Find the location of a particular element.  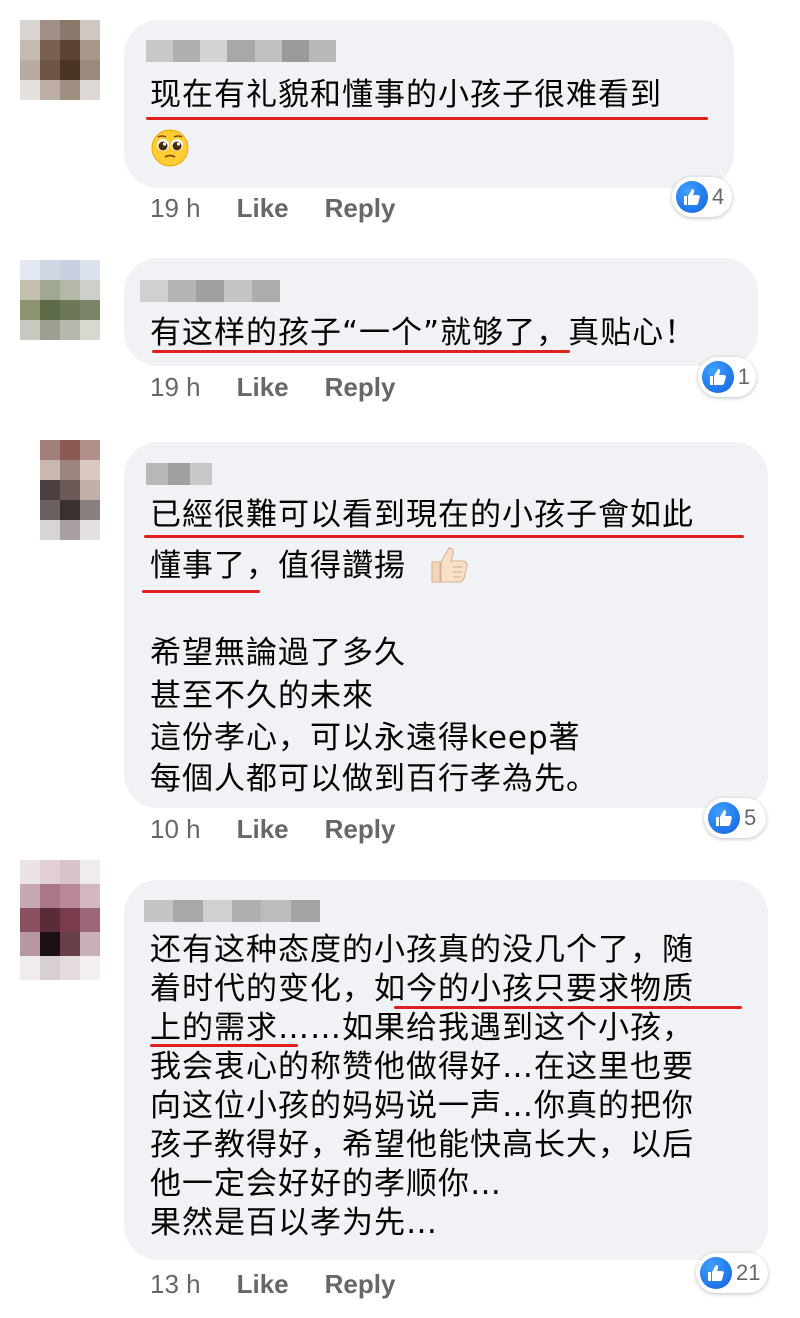

comment-meta: 13 h Like Reply is located at coordinates (272, 1284).